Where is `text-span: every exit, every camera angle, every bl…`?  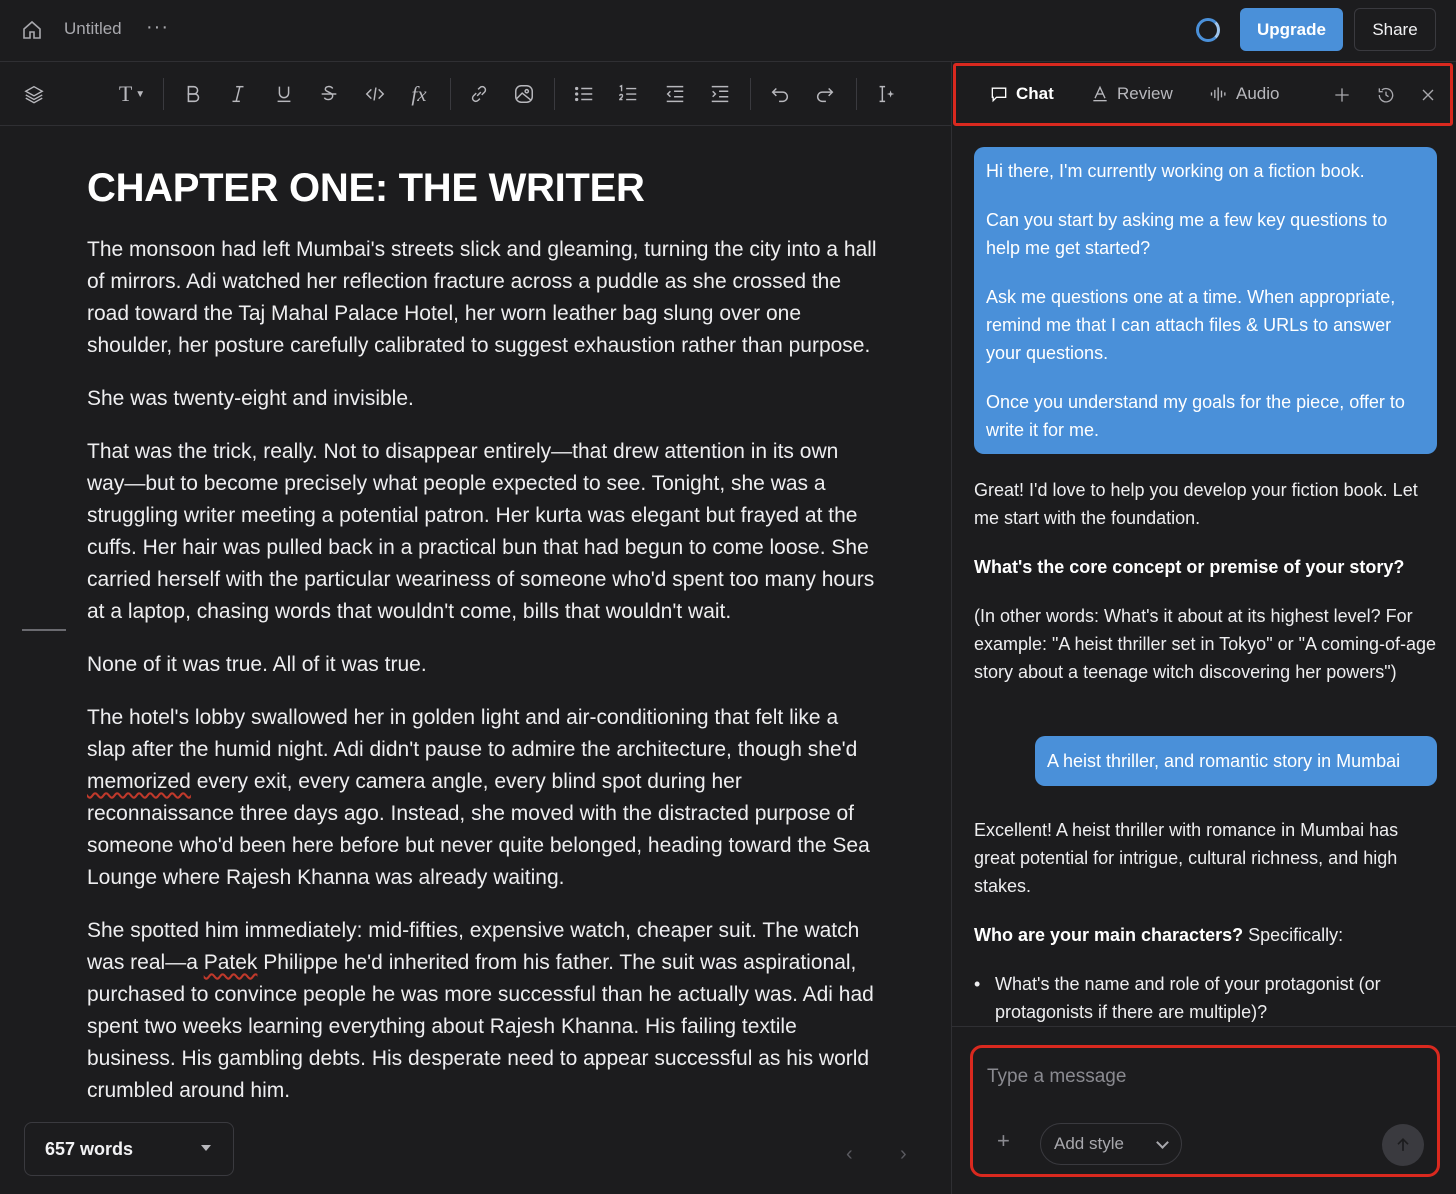 text-span: every exit, every camera angle, every bl… is located at coordinates (478, 829).